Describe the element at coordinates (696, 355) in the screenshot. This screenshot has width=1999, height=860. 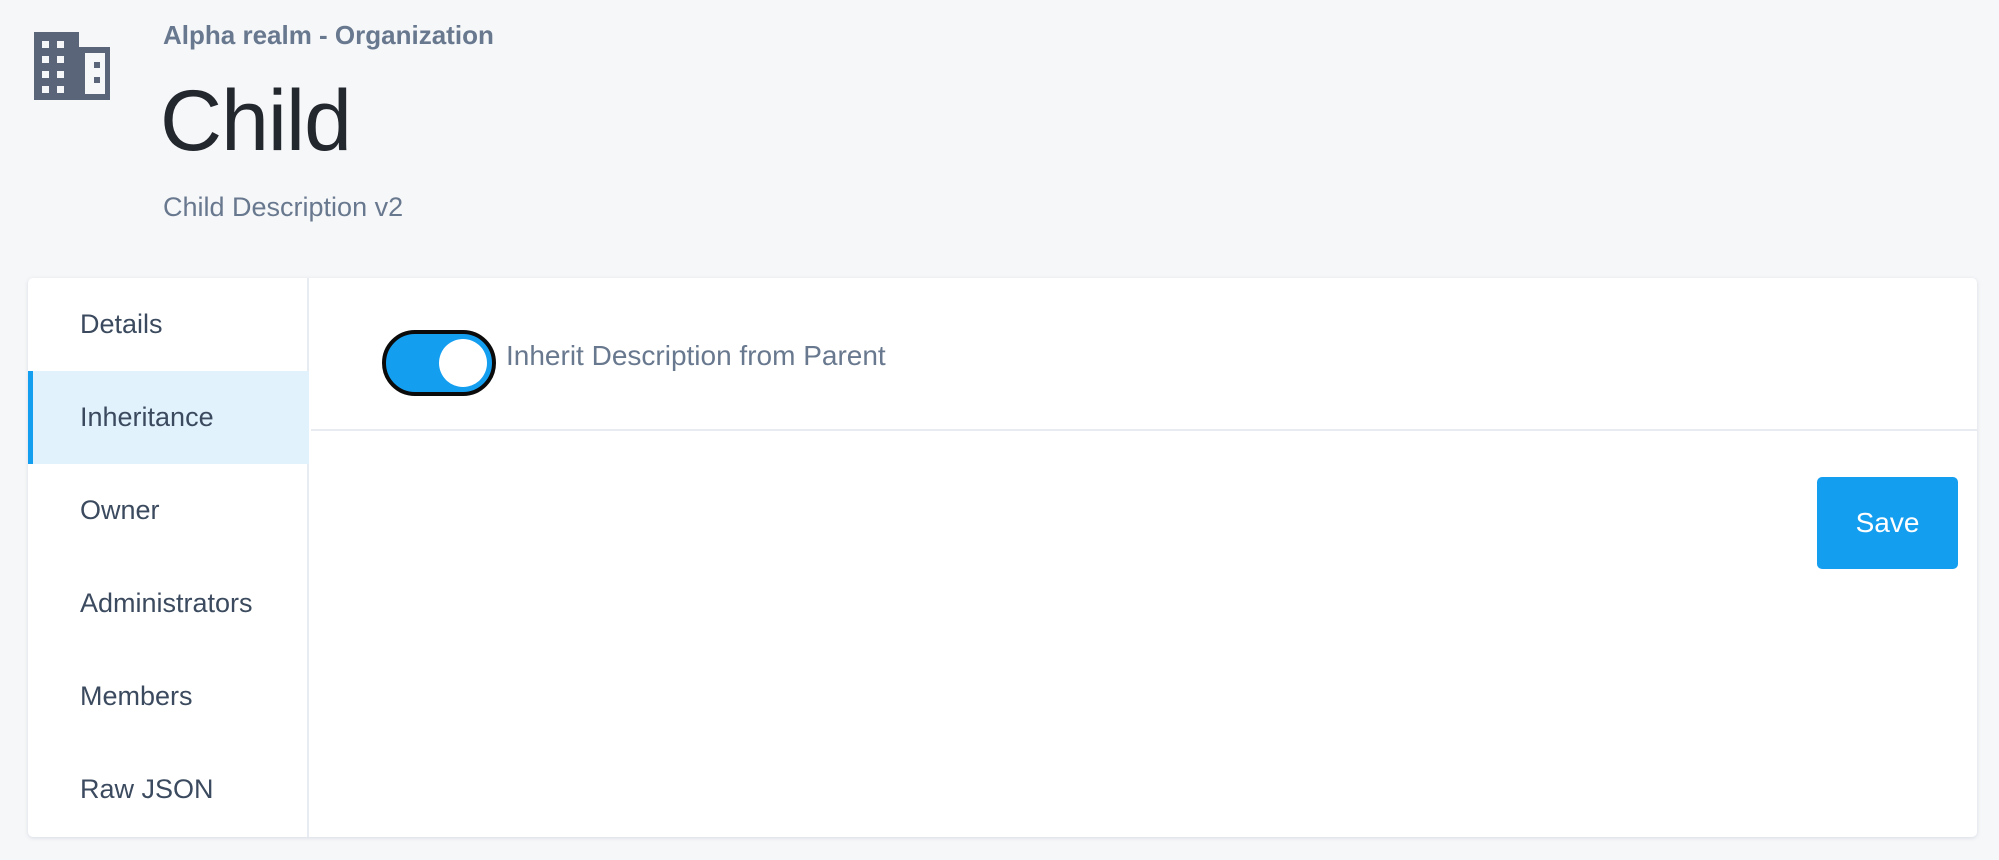
I see `inherit-description-label: Inherit Description from Parent` at that location.